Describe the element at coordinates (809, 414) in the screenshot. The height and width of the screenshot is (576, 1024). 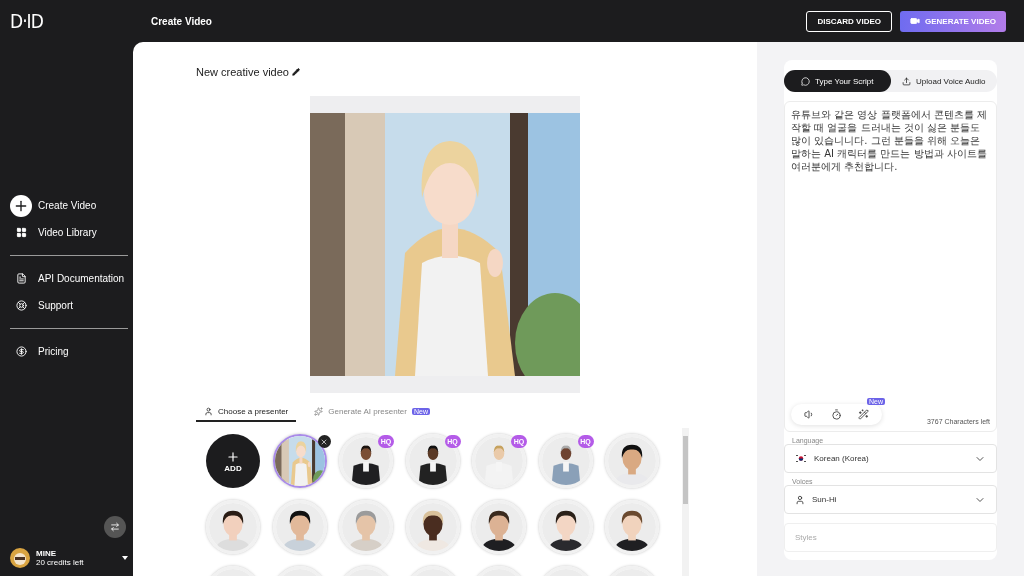
I see `speaker-icon` at that location.